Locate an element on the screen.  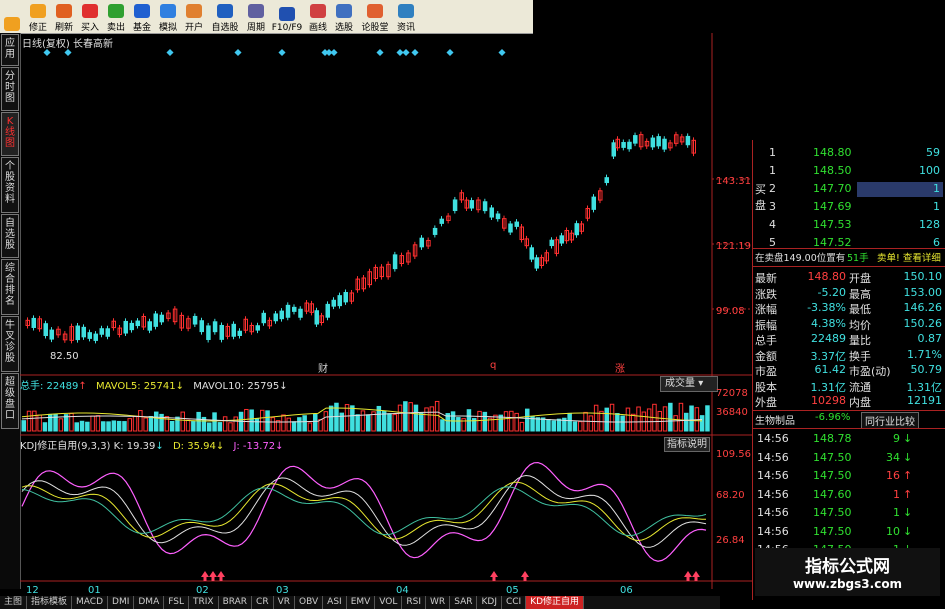
toolbar-button-10: F10/F9 is located at coordinates (287, 16).